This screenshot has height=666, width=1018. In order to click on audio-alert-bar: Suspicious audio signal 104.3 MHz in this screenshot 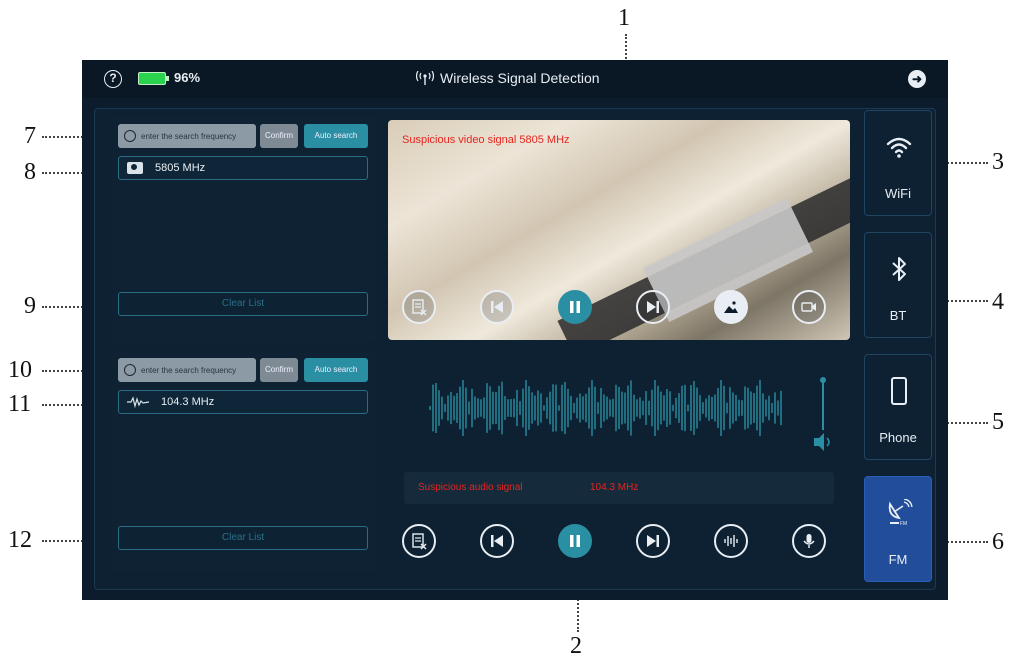, I will do `click(619, 488)`.